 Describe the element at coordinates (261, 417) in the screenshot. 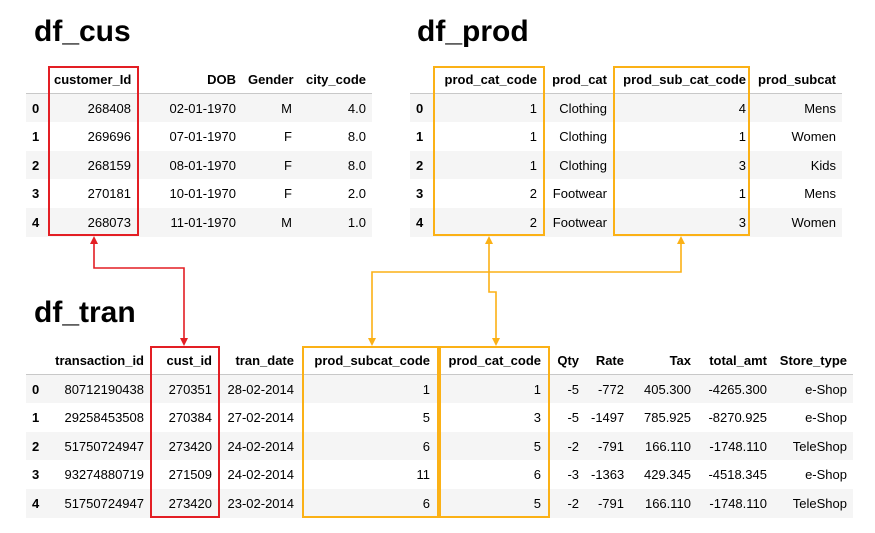

I see `cell-tran-date: 27-02-2014` at that location.